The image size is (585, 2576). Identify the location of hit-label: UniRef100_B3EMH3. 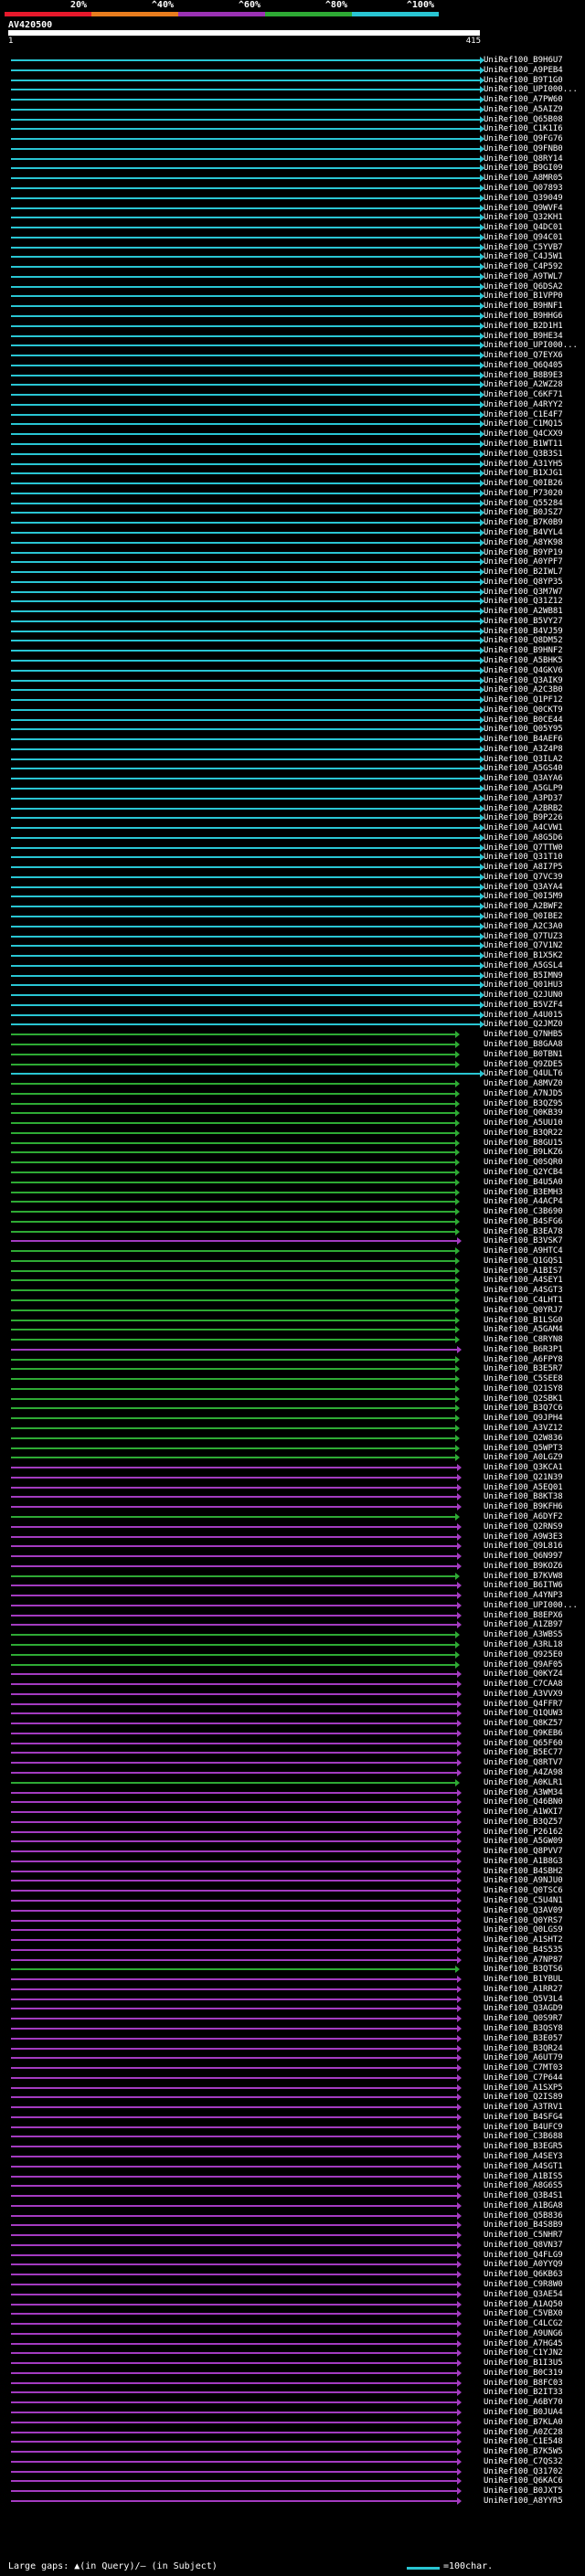
(523, 1192).